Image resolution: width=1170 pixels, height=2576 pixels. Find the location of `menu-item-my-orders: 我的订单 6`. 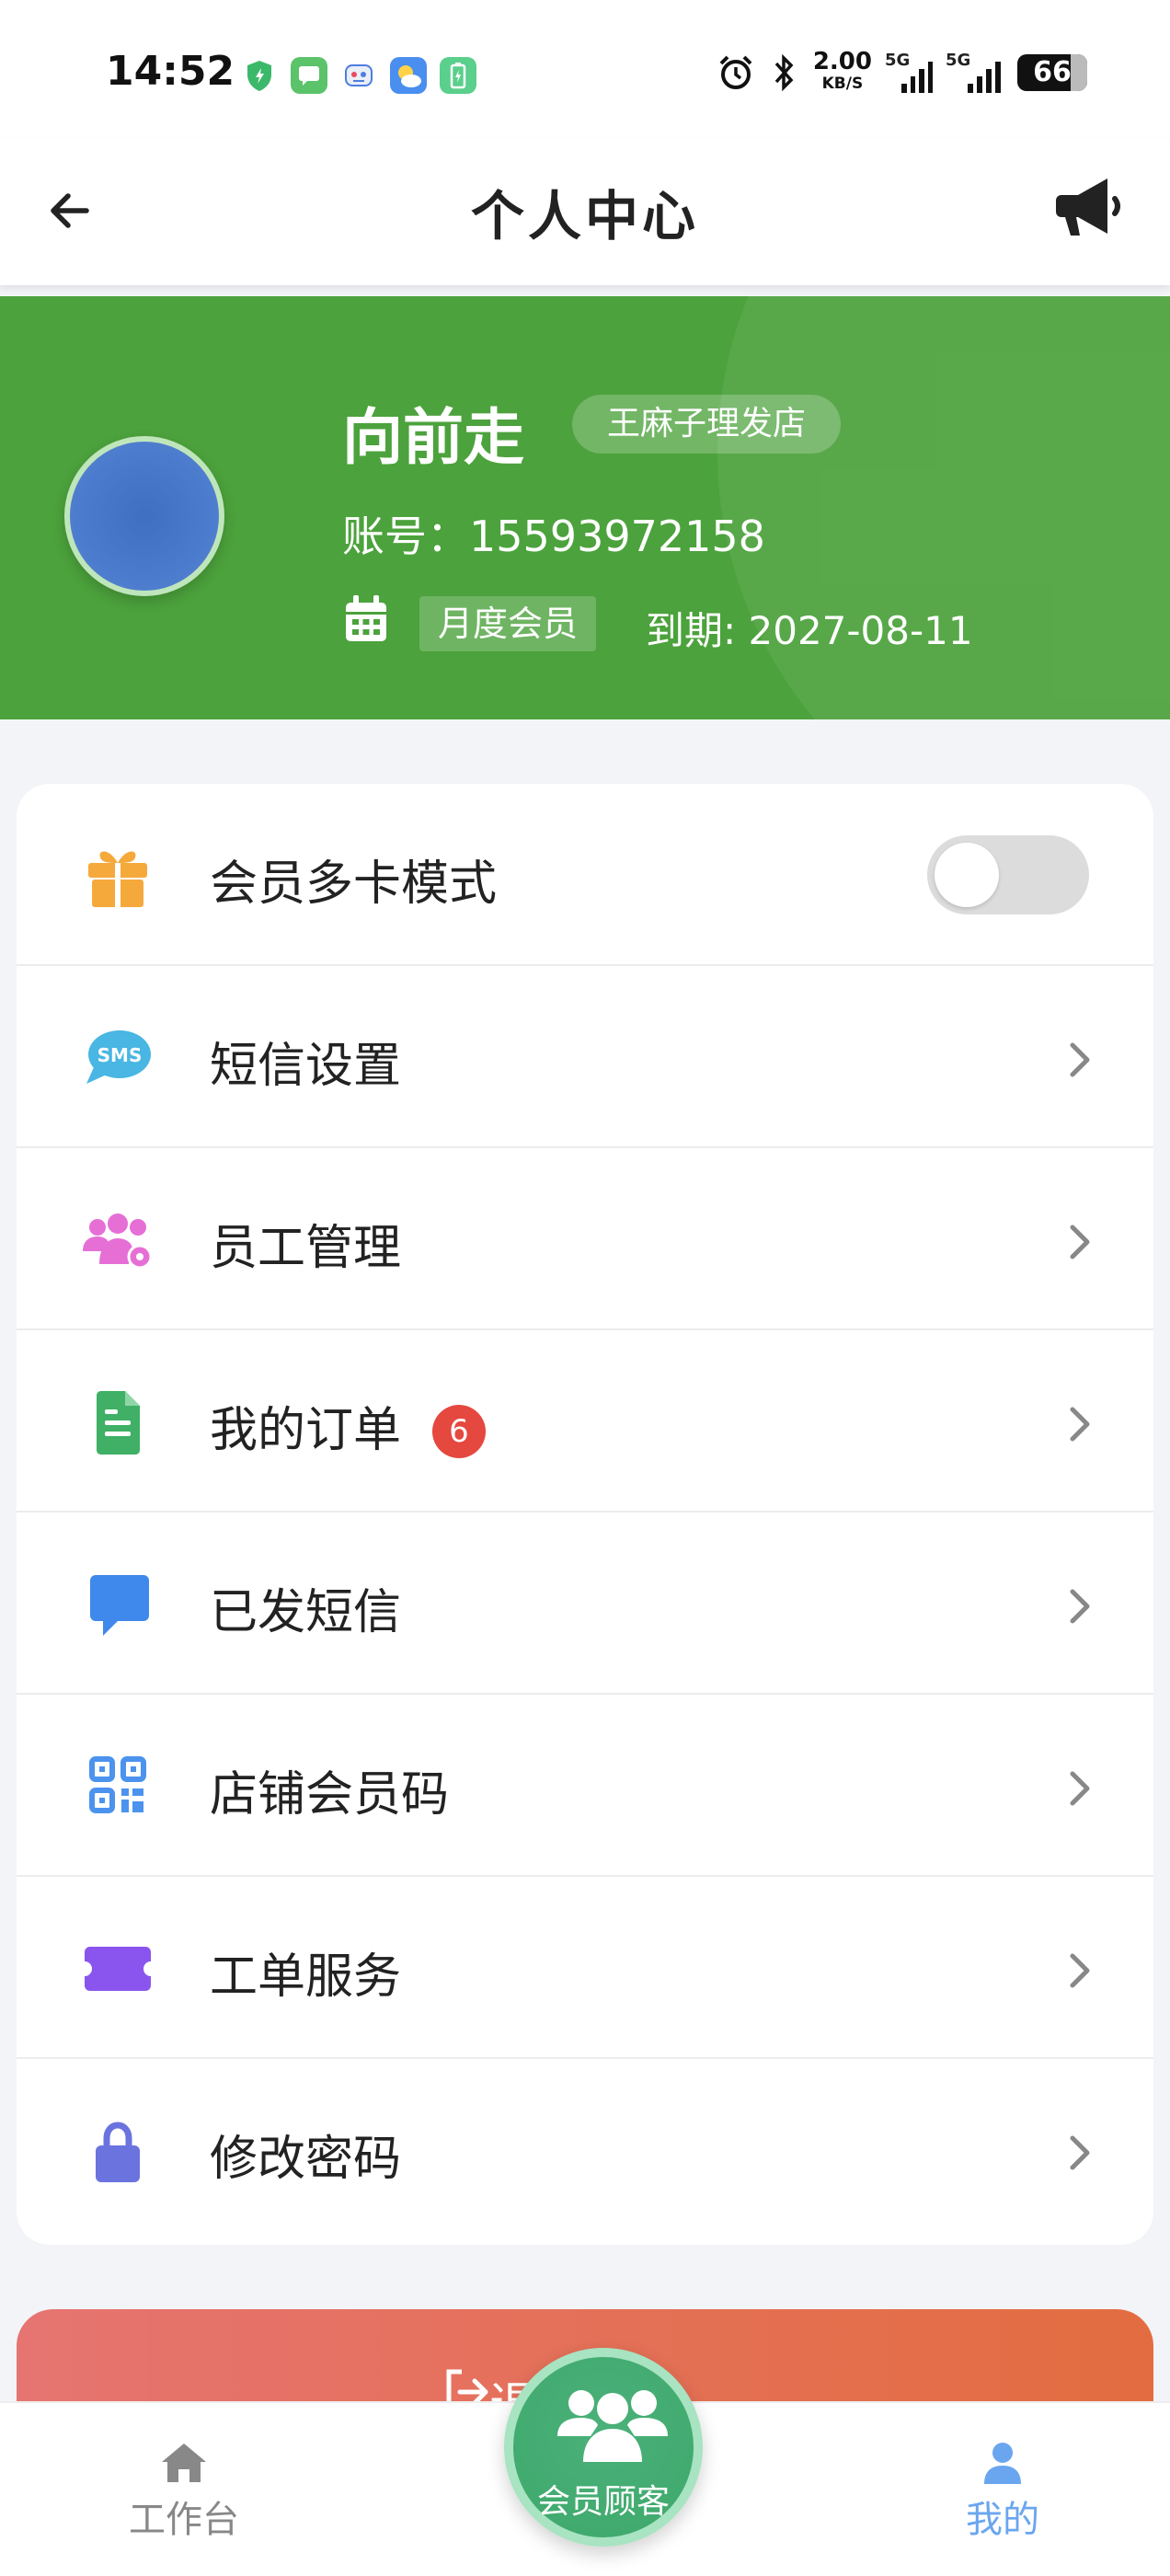

menu-item-my-orders: 我的订单 6 is located at coordinates (585, 1421).